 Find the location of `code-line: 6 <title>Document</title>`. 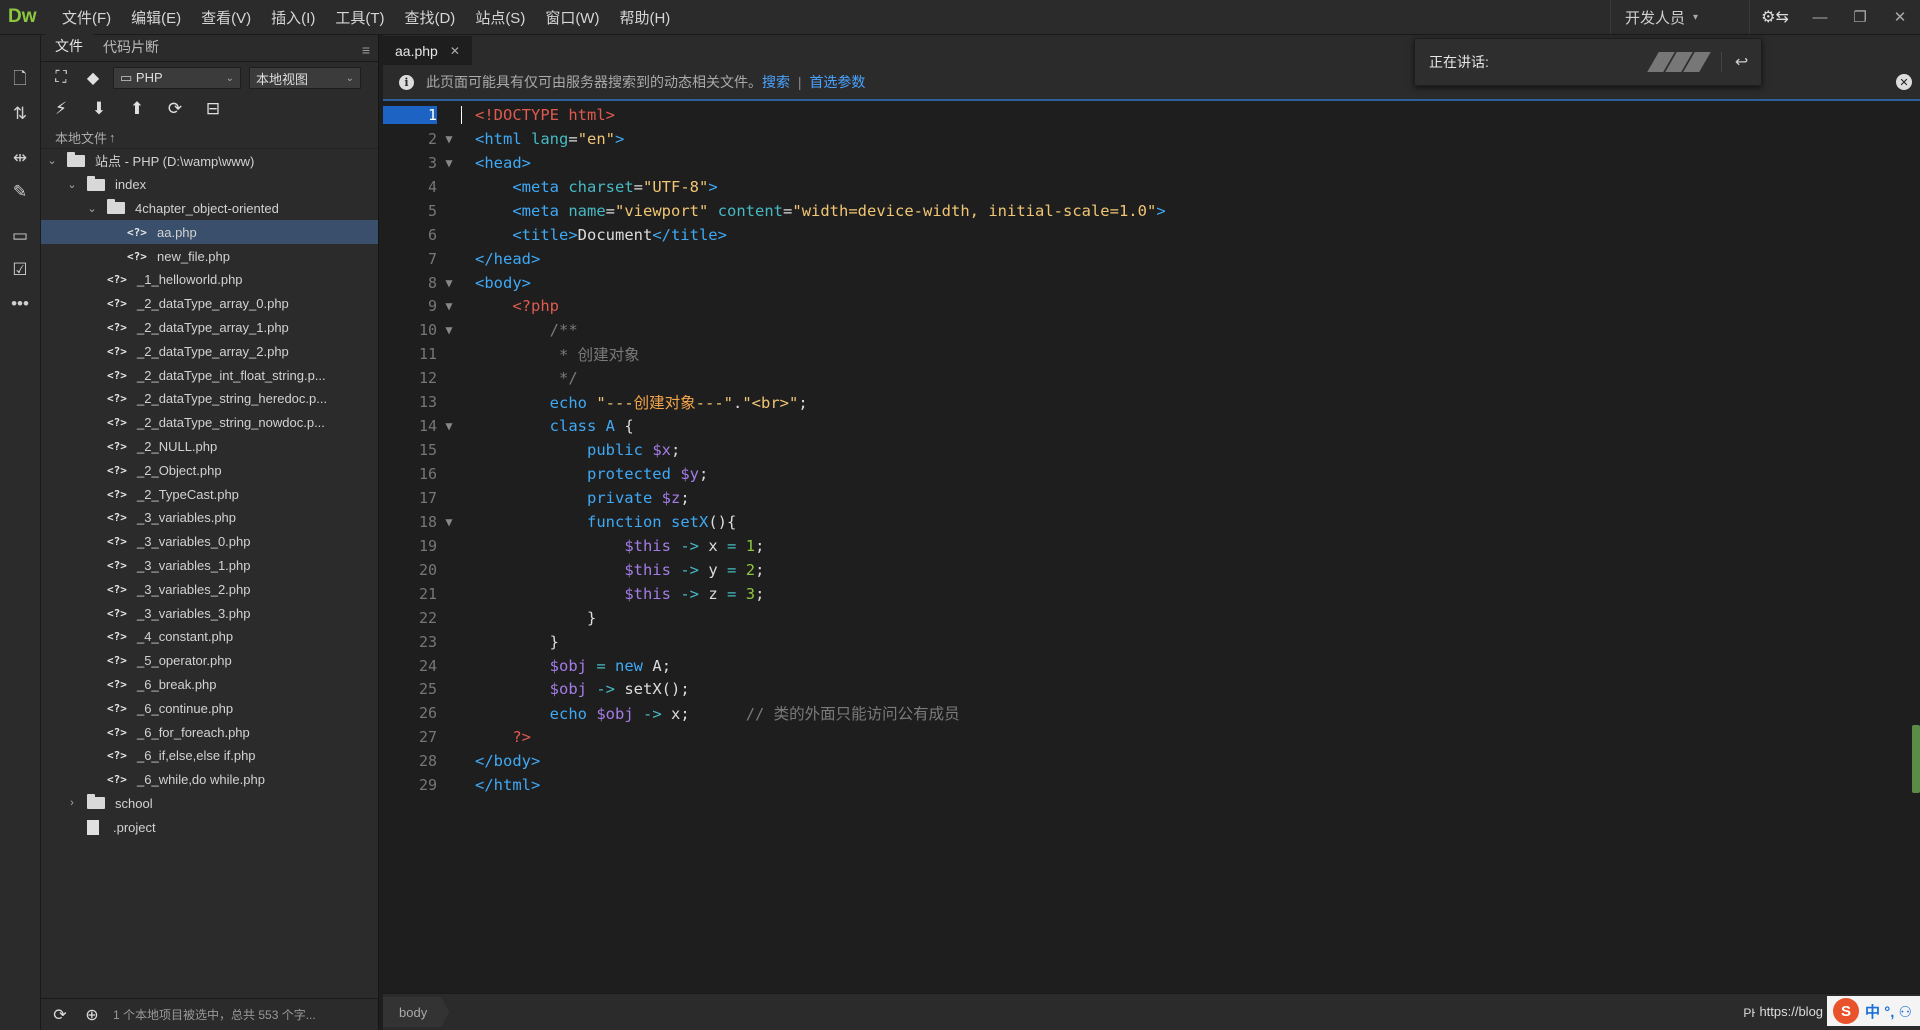

code-line: 6 <title>Document</title> is located at coordinates (1151, 235).